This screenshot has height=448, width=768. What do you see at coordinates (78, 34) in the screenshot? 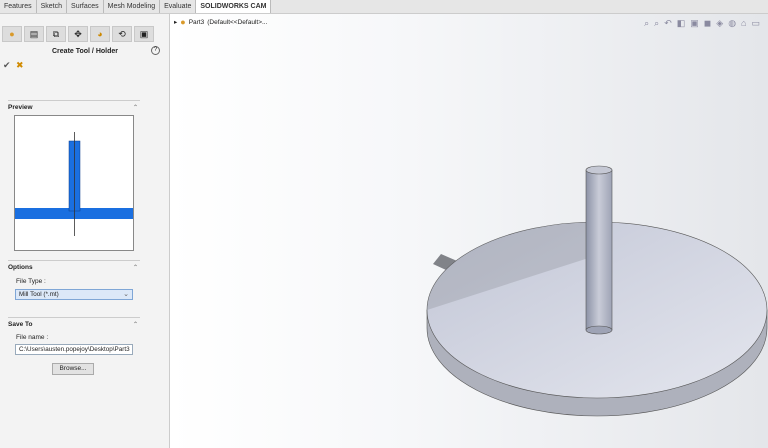
I see `dimxpert-icon: ✥` at bounding box center [78, 34].